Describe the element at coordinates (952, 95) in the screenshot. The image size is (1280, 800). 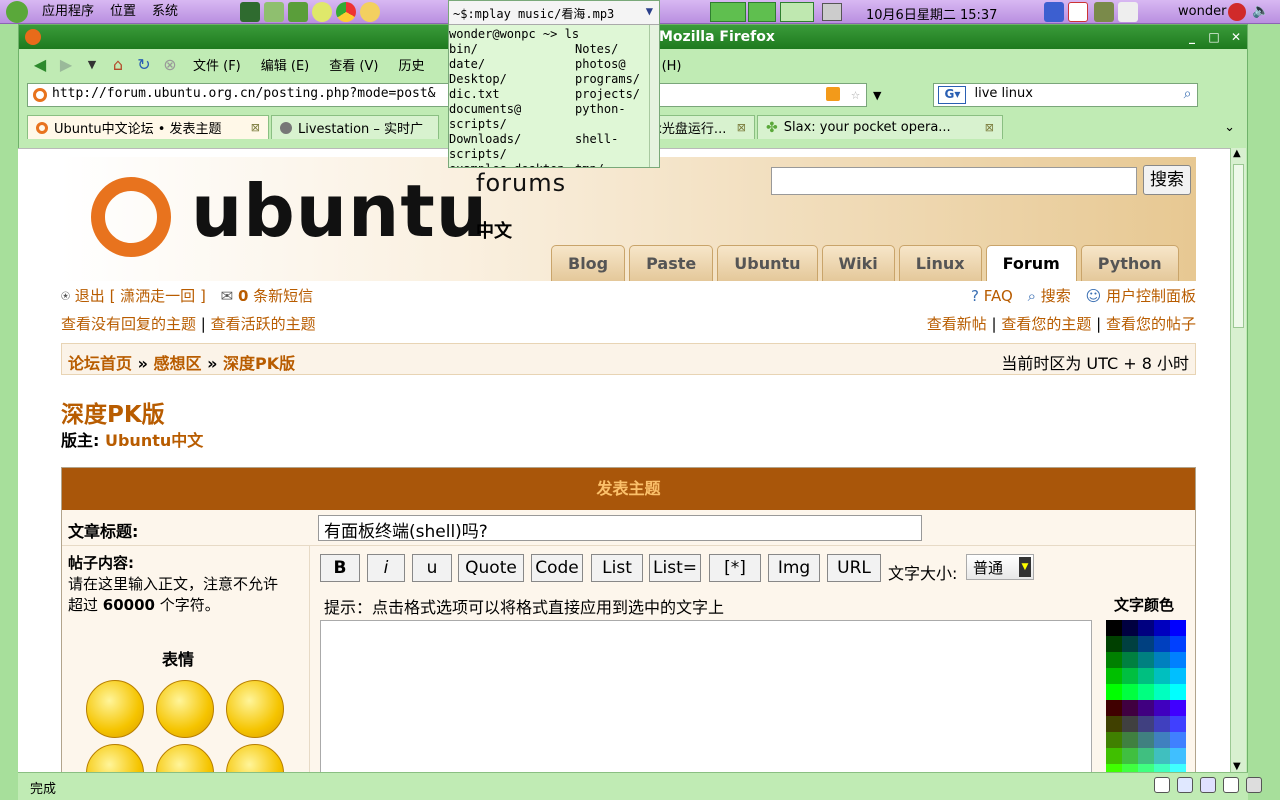
I see `search-engine-icon: G▾` at that location.